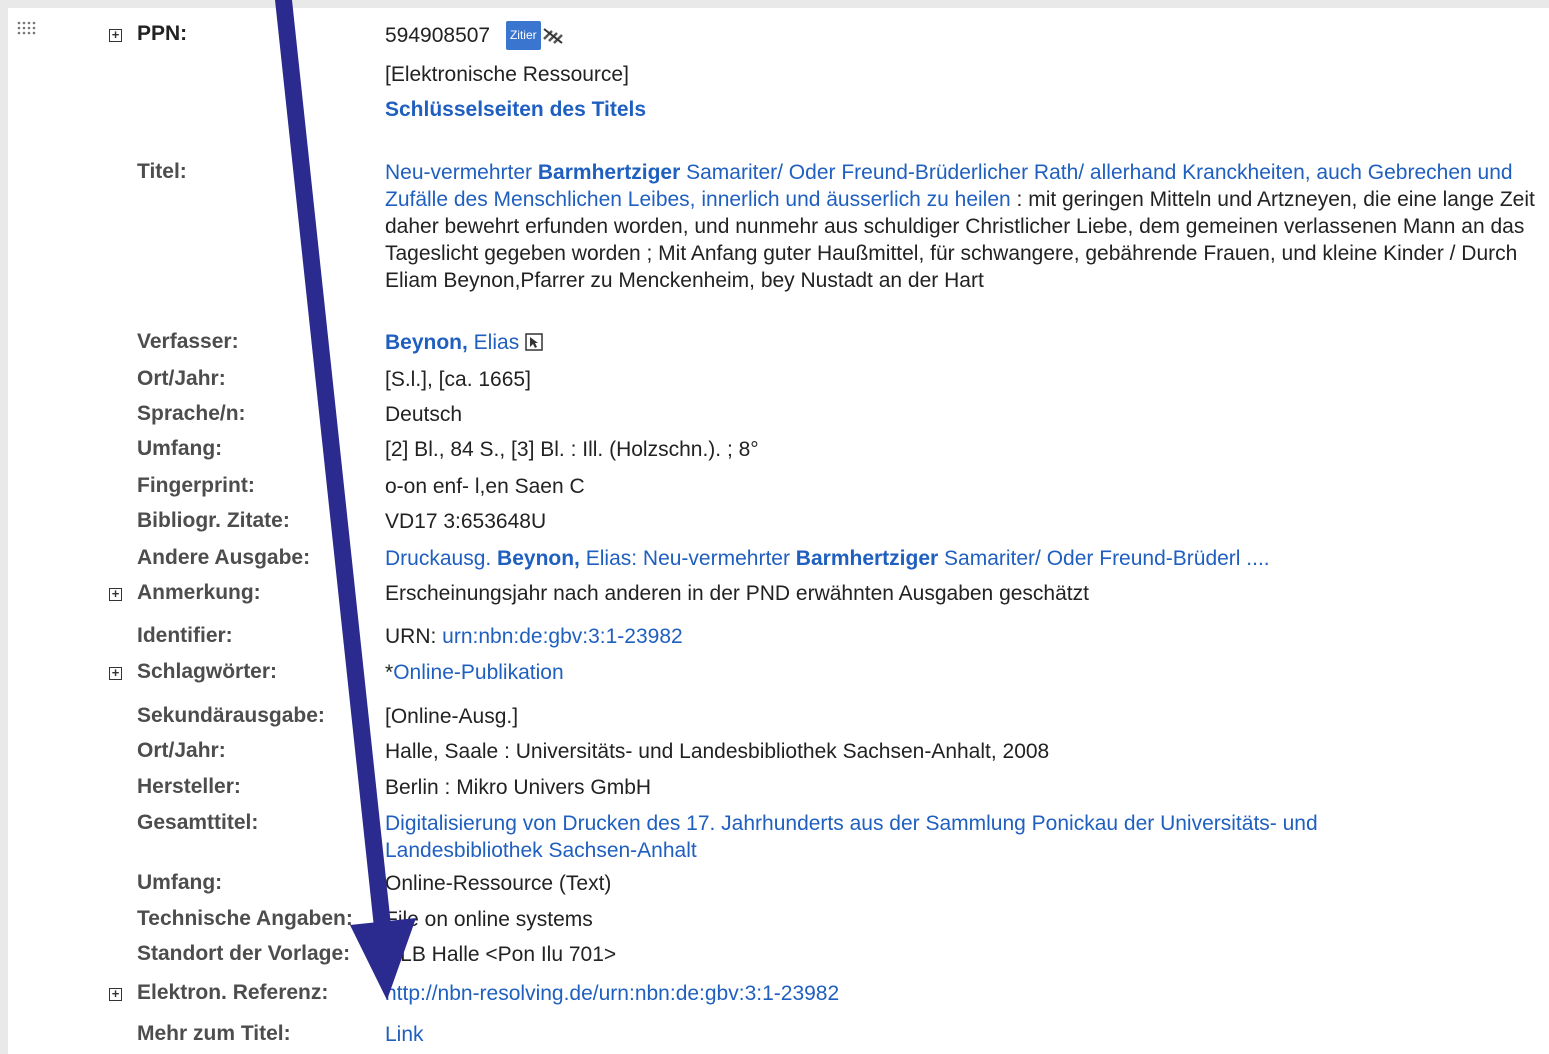 The height and width of the screenshot is (1054, 1549). I want to click on fingerprint-value: o-on enf- l,en Saen C, so click(485, 486).